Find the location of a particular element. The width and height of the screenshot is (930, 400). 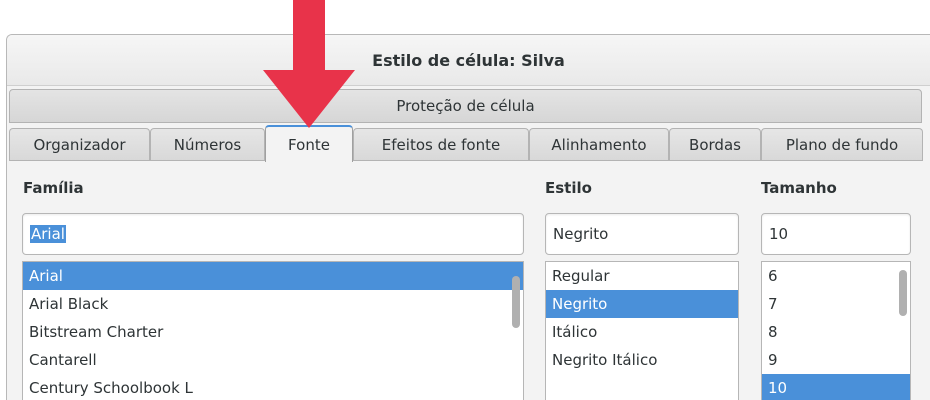

family-list-item: Arial is located at coordinates (273, 276).